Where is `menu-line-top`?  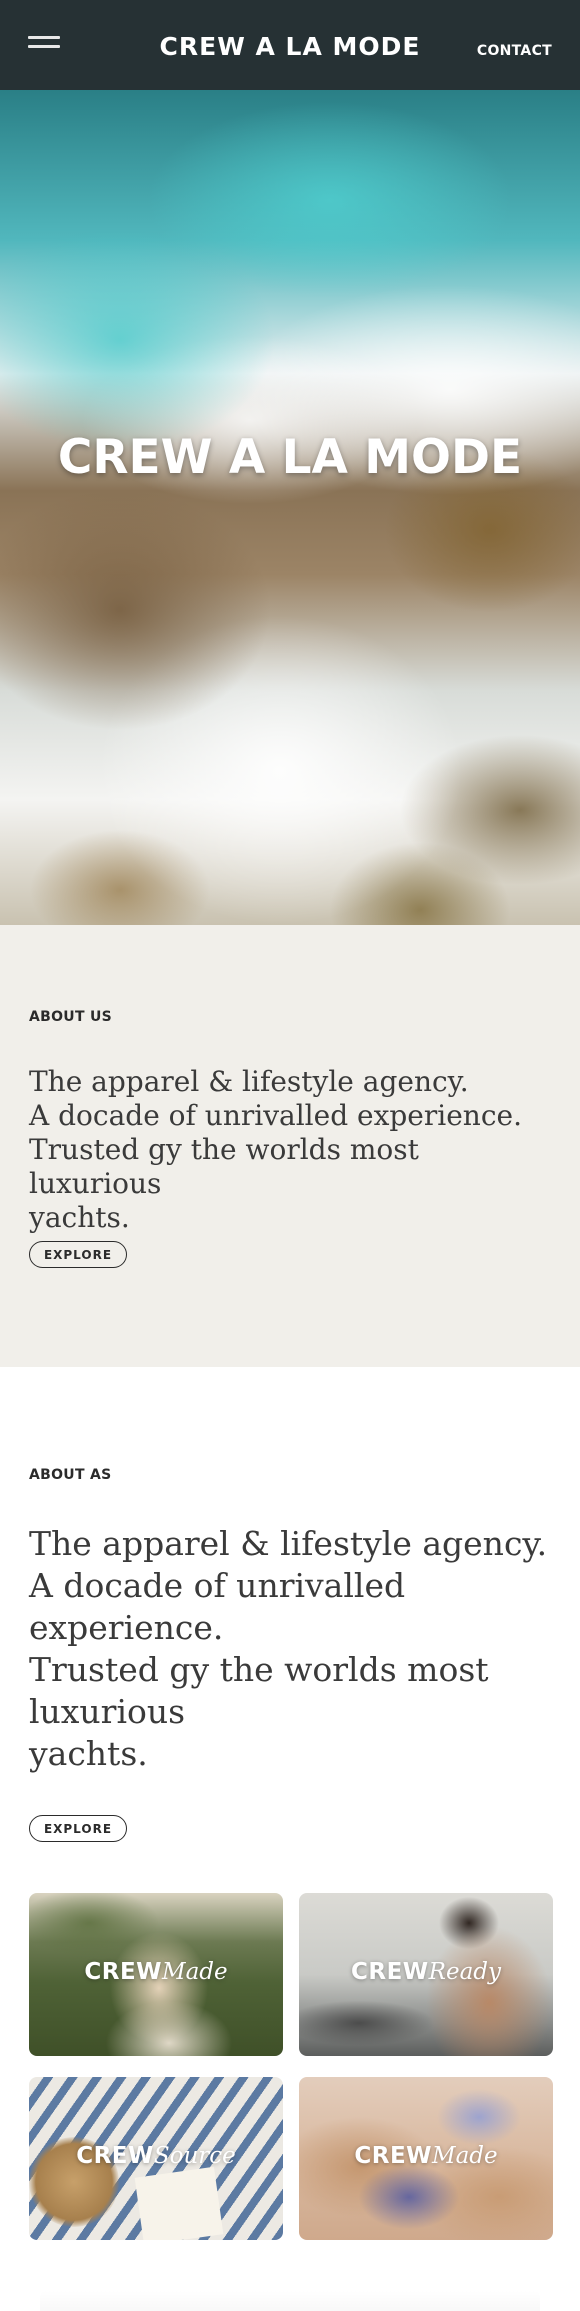
menu-line-top is located at coordinates (44, 37).